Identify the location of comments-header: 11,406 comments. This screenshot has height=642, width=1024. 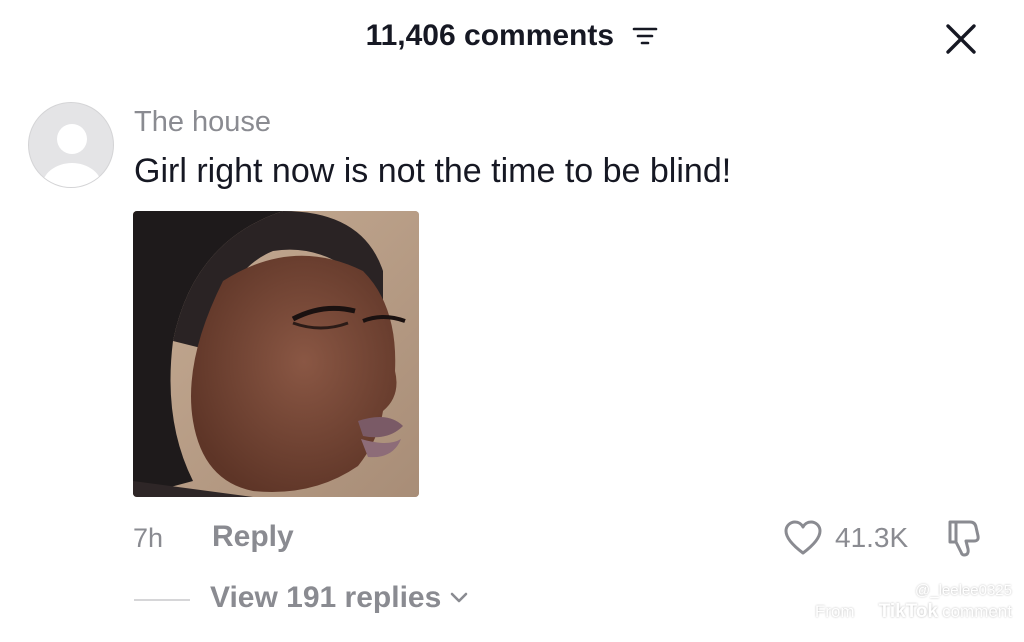
(512, 38).